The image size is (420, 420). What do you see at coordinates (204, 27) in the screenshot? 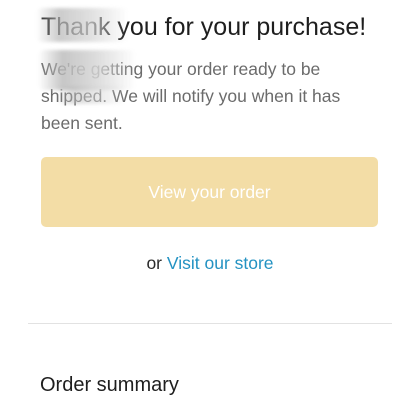
I see `thank-you-heading: Thank you for your purchase!` at bounding box center [204, 27].